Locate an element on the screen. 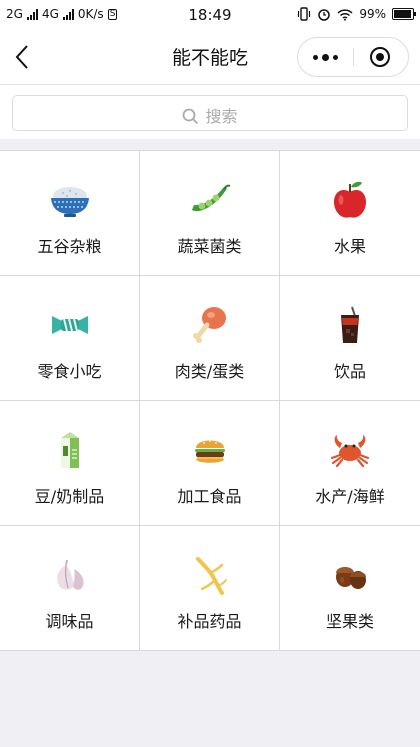 The width and height of the screenshot is (420, 747). category-label: 坚果类 is located at coordinates (349, 621).